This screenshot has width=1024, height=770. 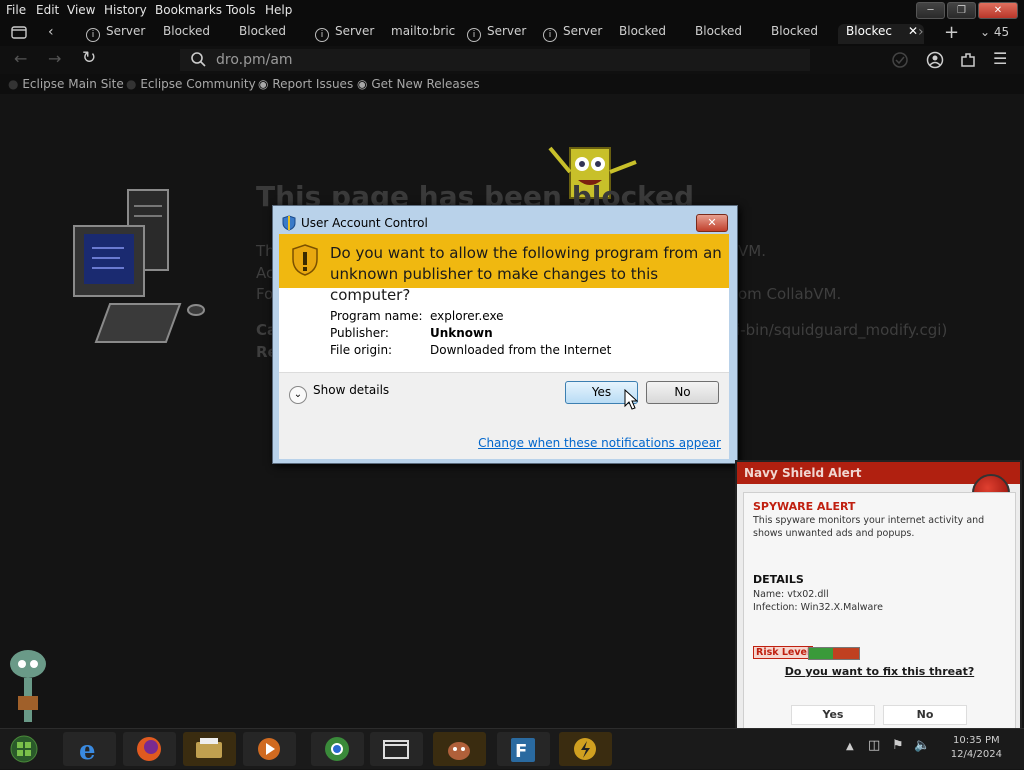 I want to click on forward-icon: →, so click(x=54, y=58).